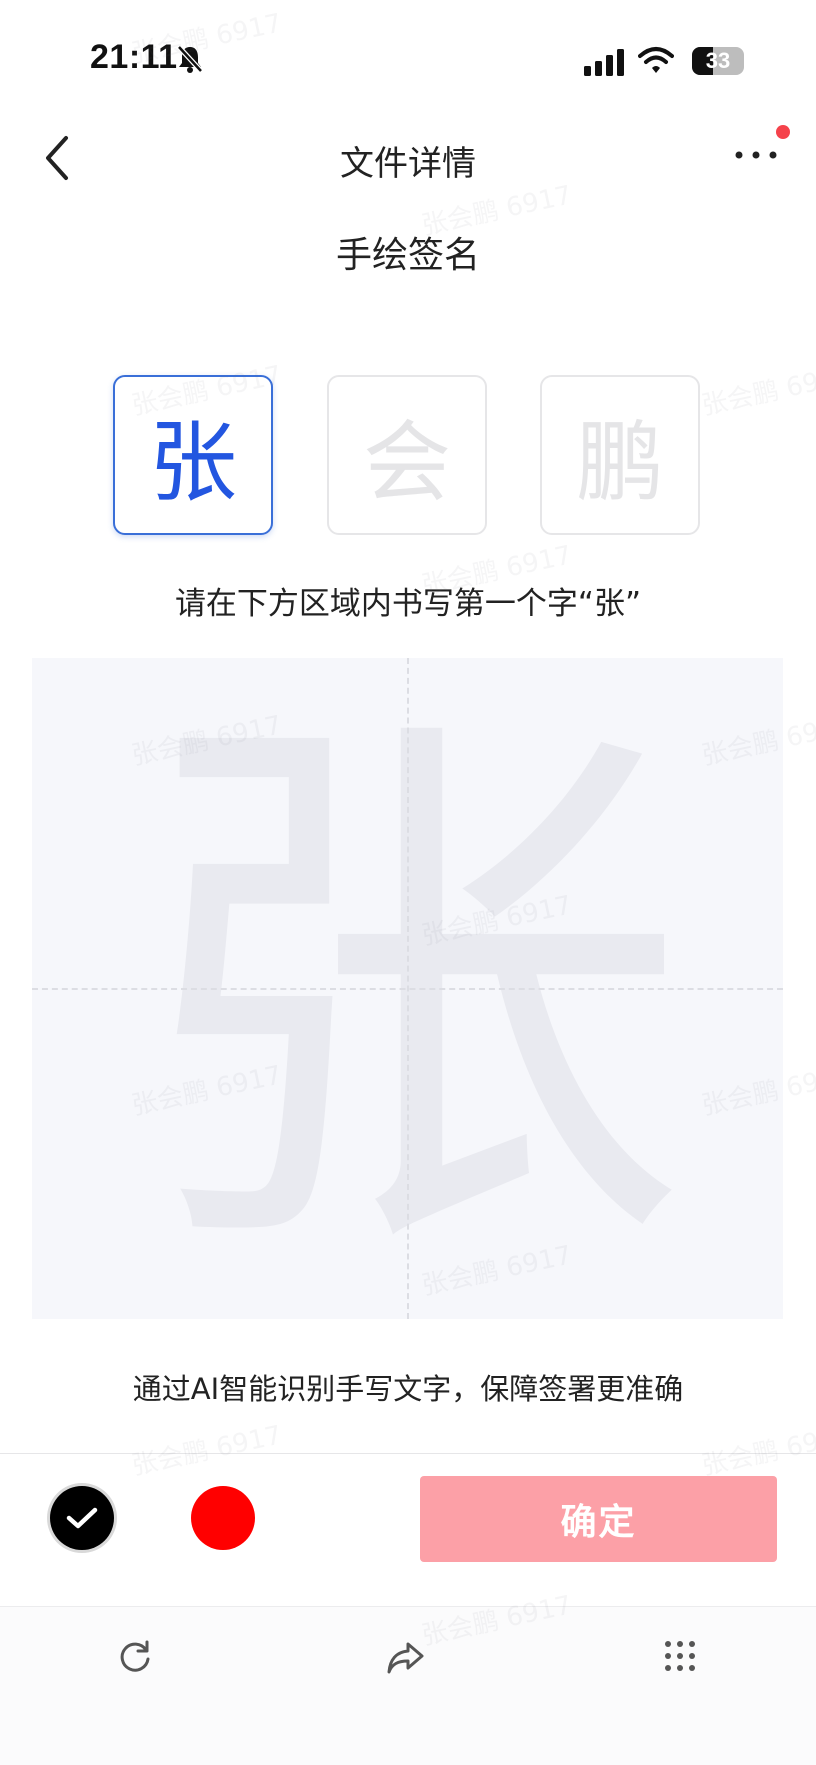  I want to click on pen-color-red, so click(223, 1518).